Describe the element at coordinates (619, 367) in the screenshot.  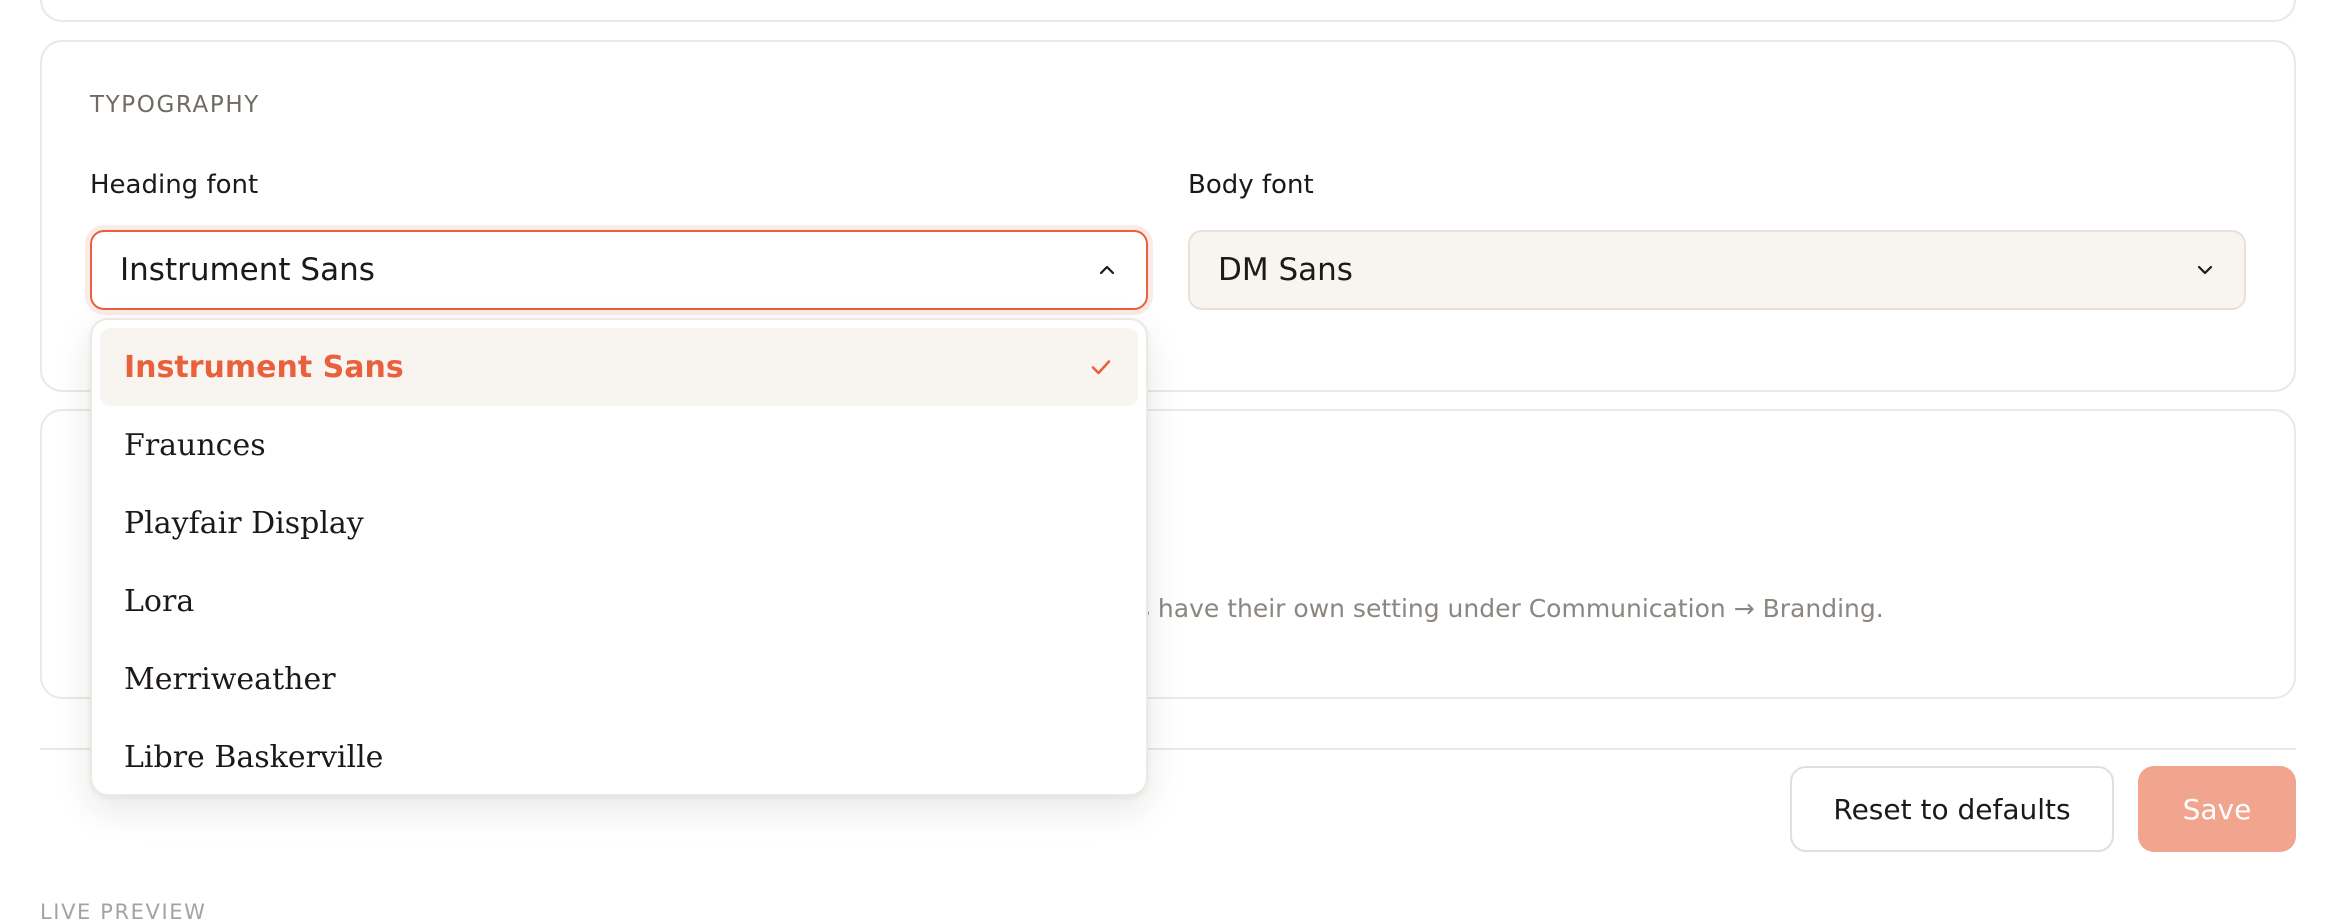
I see `font-option-instrument-sans: Instrument Sans` at that location.